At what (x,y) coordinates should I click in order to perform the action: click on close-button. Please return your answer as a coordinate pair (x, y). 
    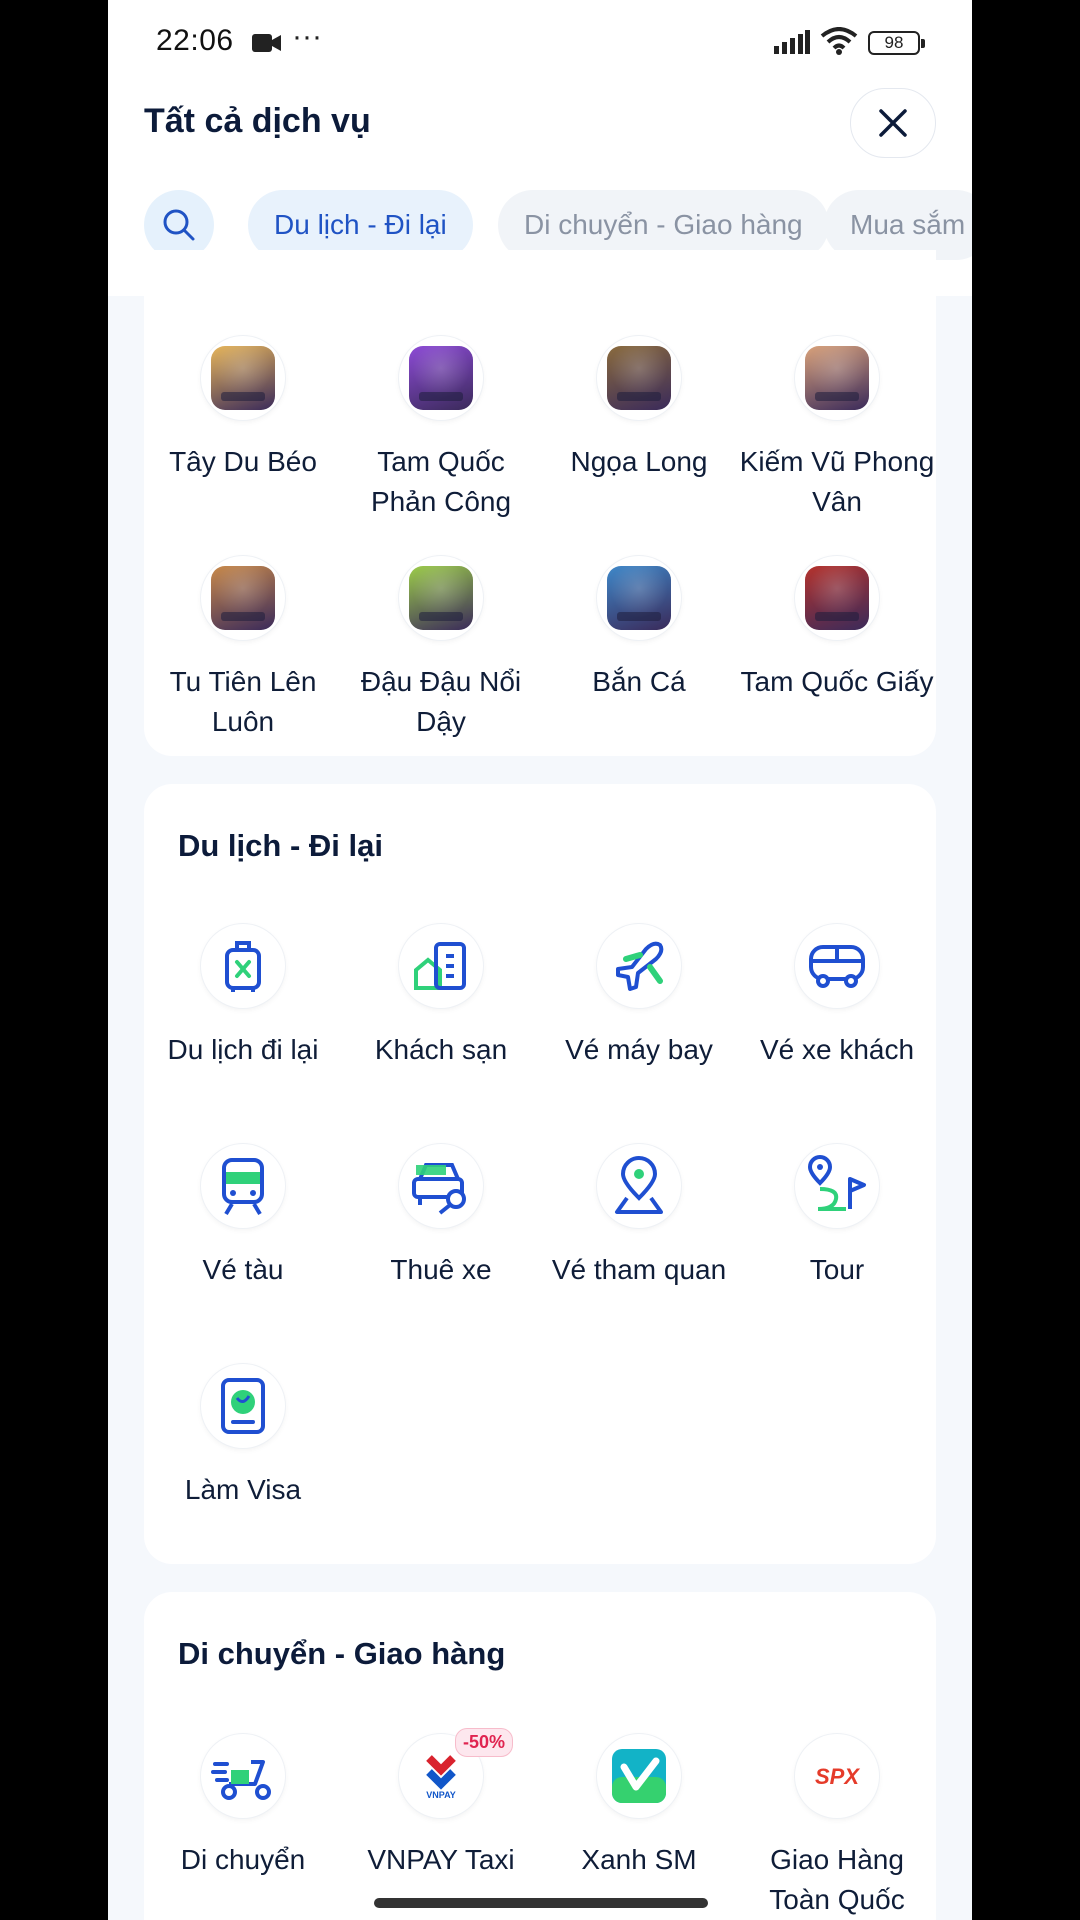
    Looking at the image, I should click on (893, 123).